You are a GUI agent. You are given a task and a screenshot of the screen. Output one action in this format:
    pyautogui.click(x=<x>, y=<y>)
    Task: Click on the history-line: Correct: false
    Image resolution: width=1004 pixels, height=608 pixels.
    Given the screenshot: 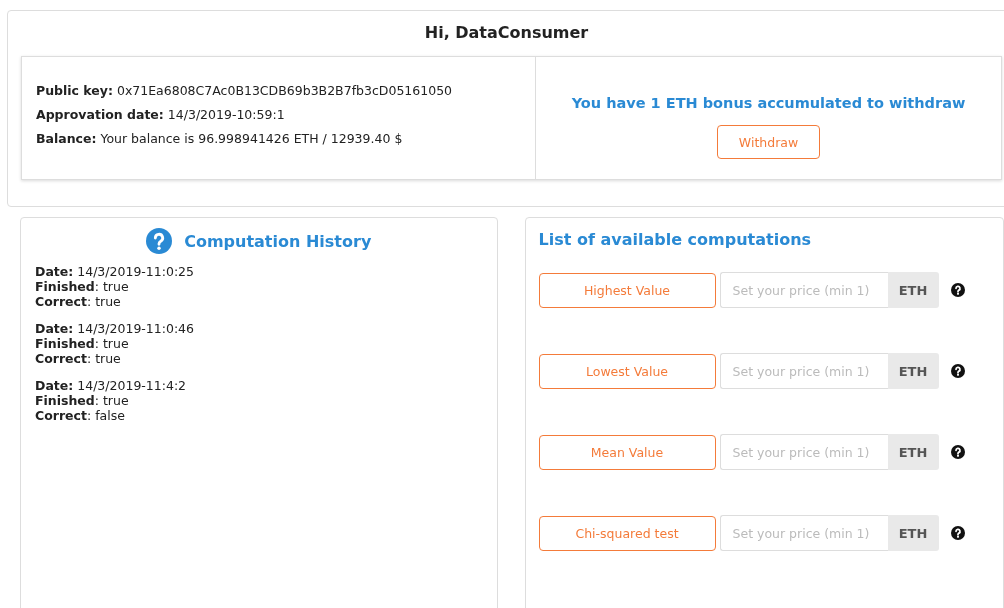 What is the action you would take?
    pyautogui.click(x=80, y=415)
    